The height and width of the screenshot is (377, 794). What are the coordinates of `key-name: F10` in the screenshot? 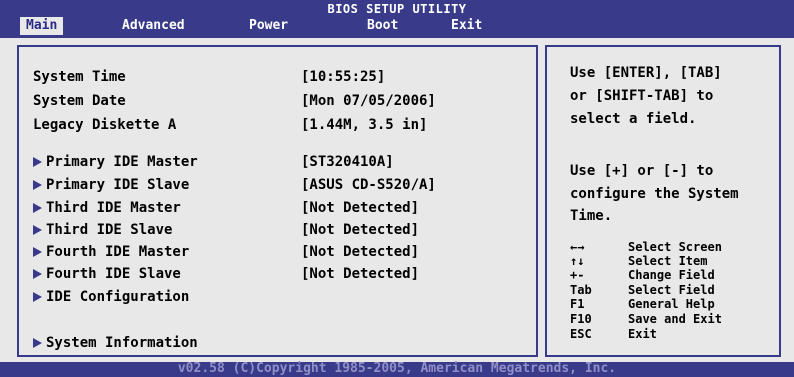 It's located at (581, 319).